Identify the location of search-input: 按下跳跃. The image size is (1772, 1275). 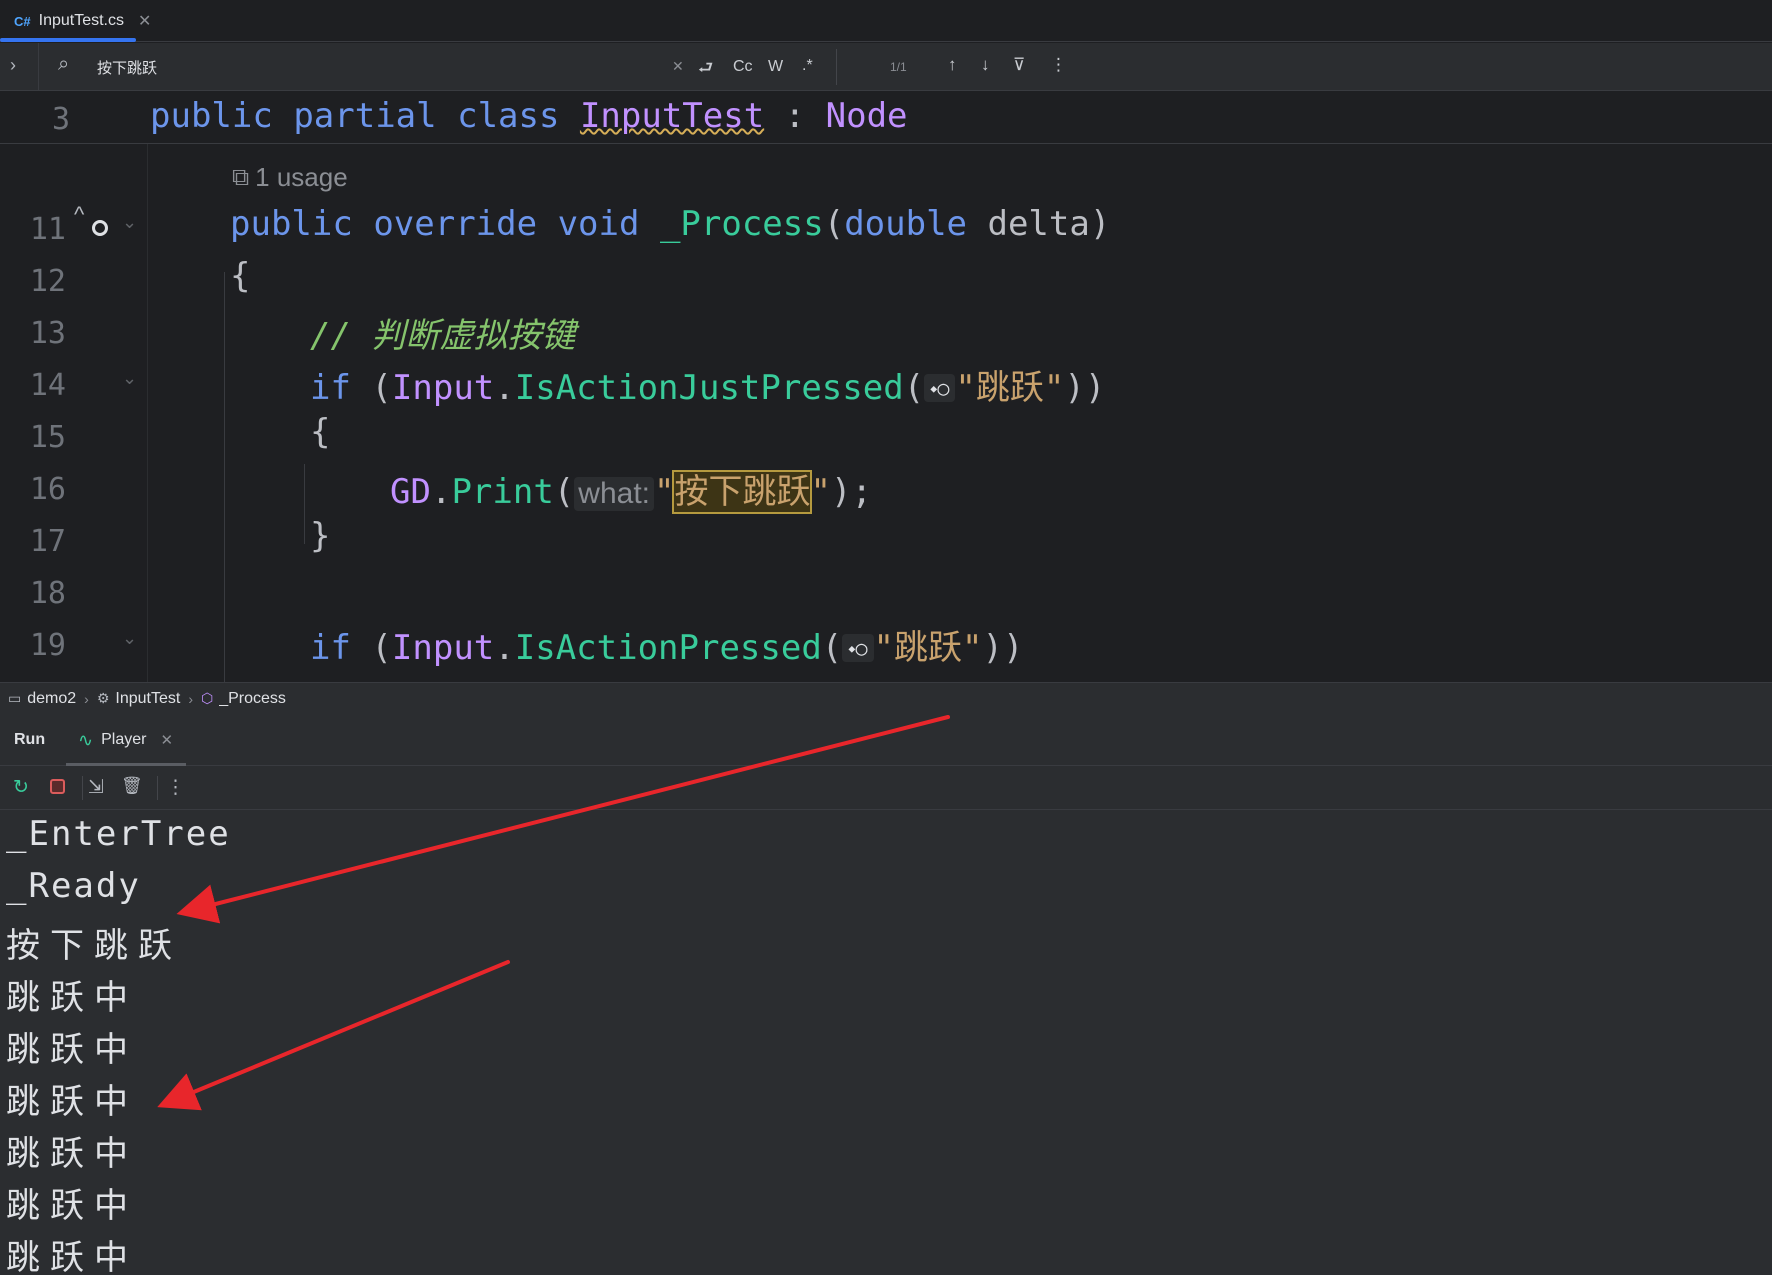
(127, 67).